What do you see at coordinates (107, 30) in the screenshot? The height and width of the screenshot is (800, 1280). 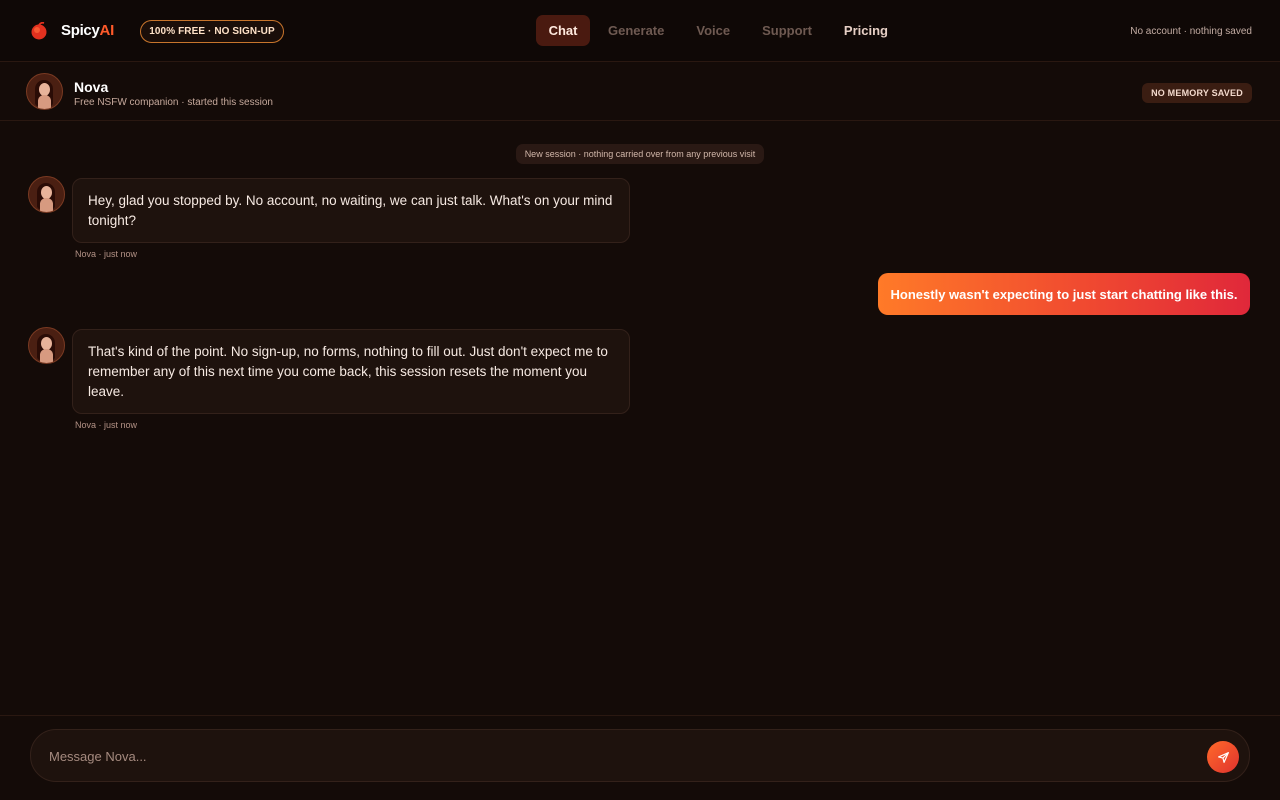 I see `brand-name-accent: AI` at bounding box center [107, 30].